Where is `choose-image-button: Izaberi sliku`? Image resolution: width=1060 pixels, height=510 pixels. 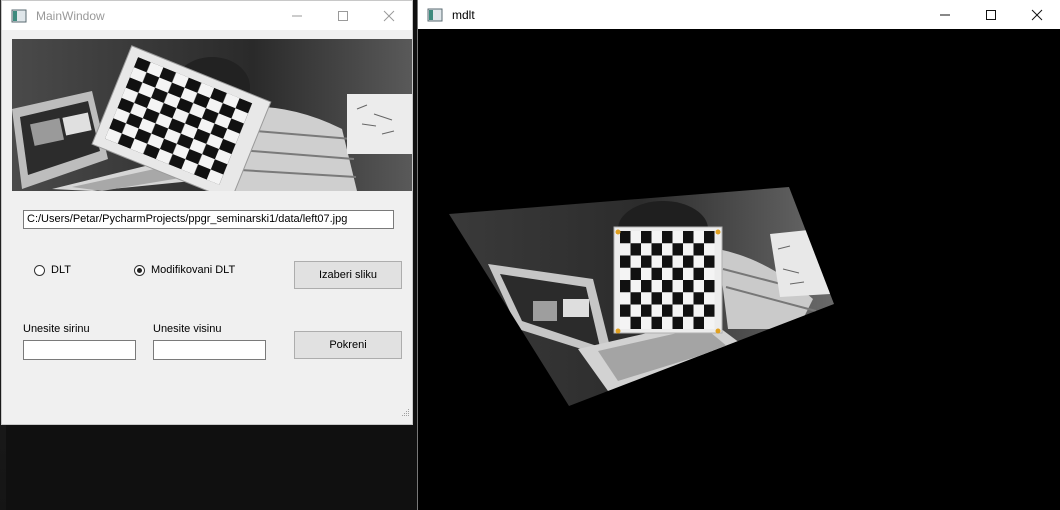
choose-image-button: Izaberi sliku is located at coordinates (348, 275).